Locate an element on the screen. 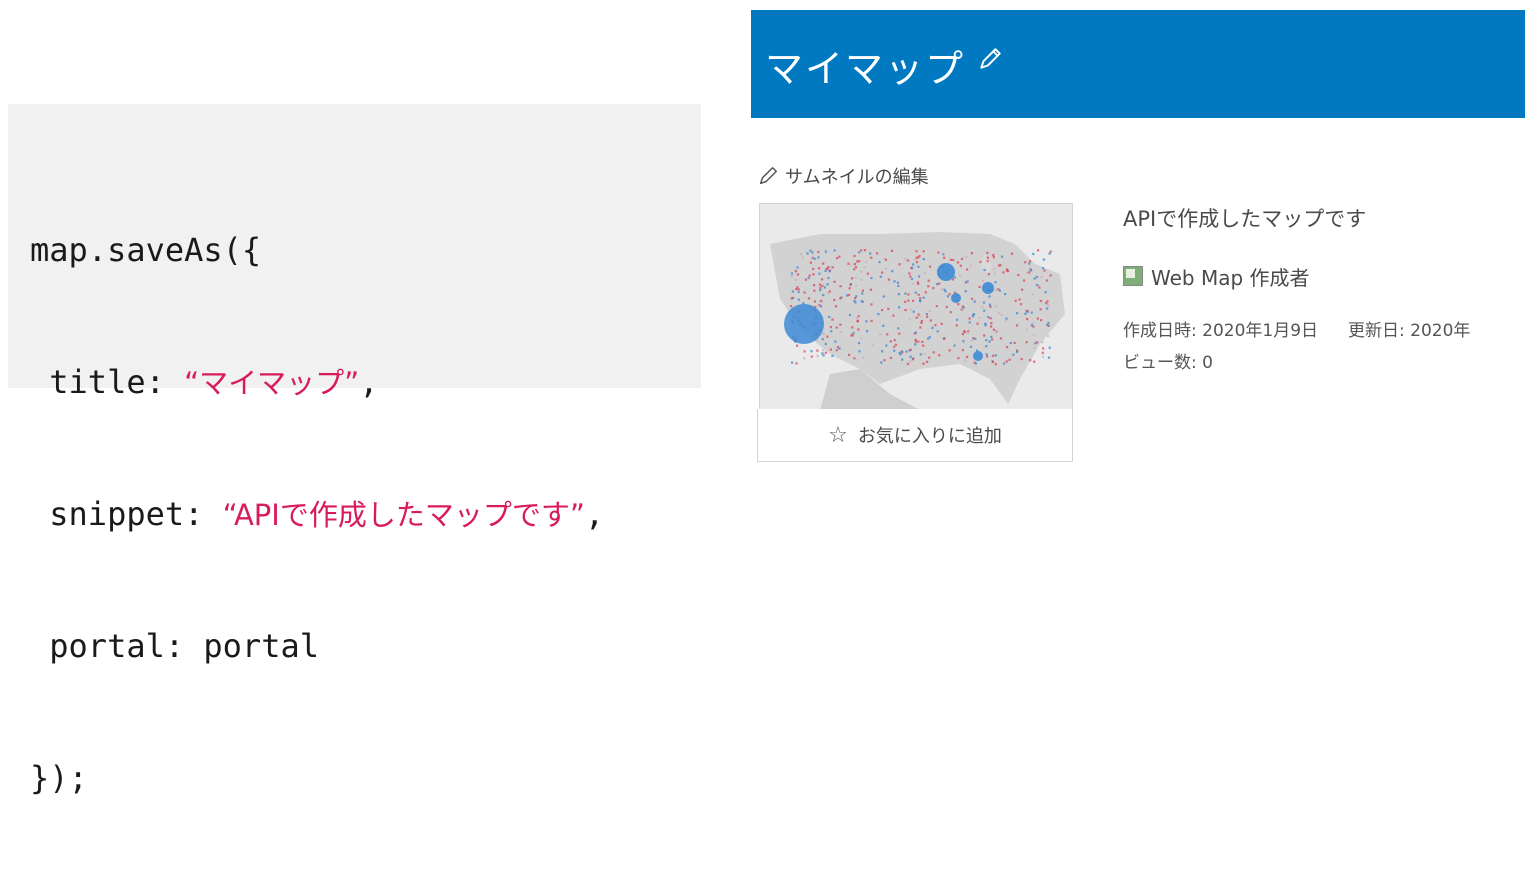  code-snippet-string: “APIで作成したマップです” is located at coordinates (403, 515).